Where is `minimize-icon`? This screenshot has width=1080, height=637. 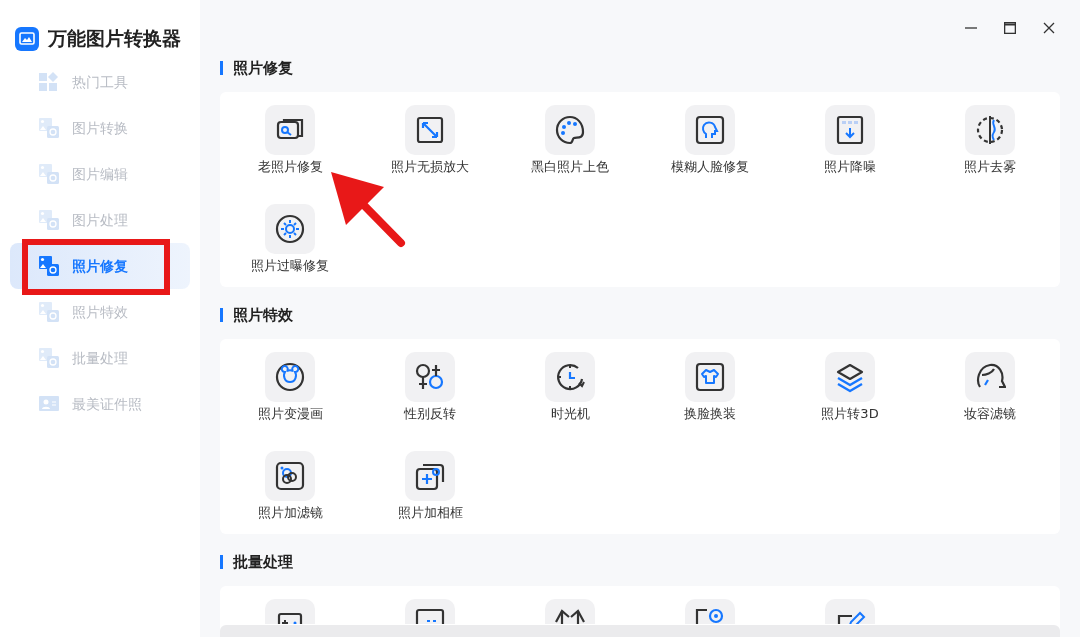 minimize-icon is located at coordinates (971, 27).